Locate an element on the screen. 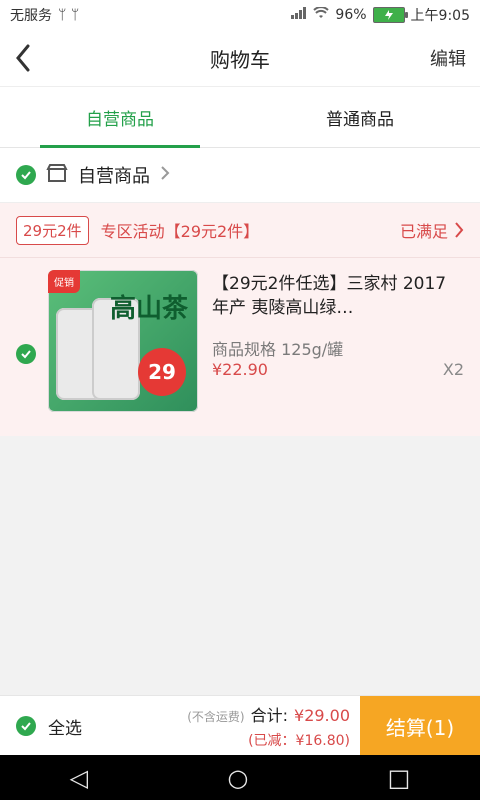 This screenshot has height=800, width=480. thumb-price-badge: 29 is located at coordinates (162, 372).